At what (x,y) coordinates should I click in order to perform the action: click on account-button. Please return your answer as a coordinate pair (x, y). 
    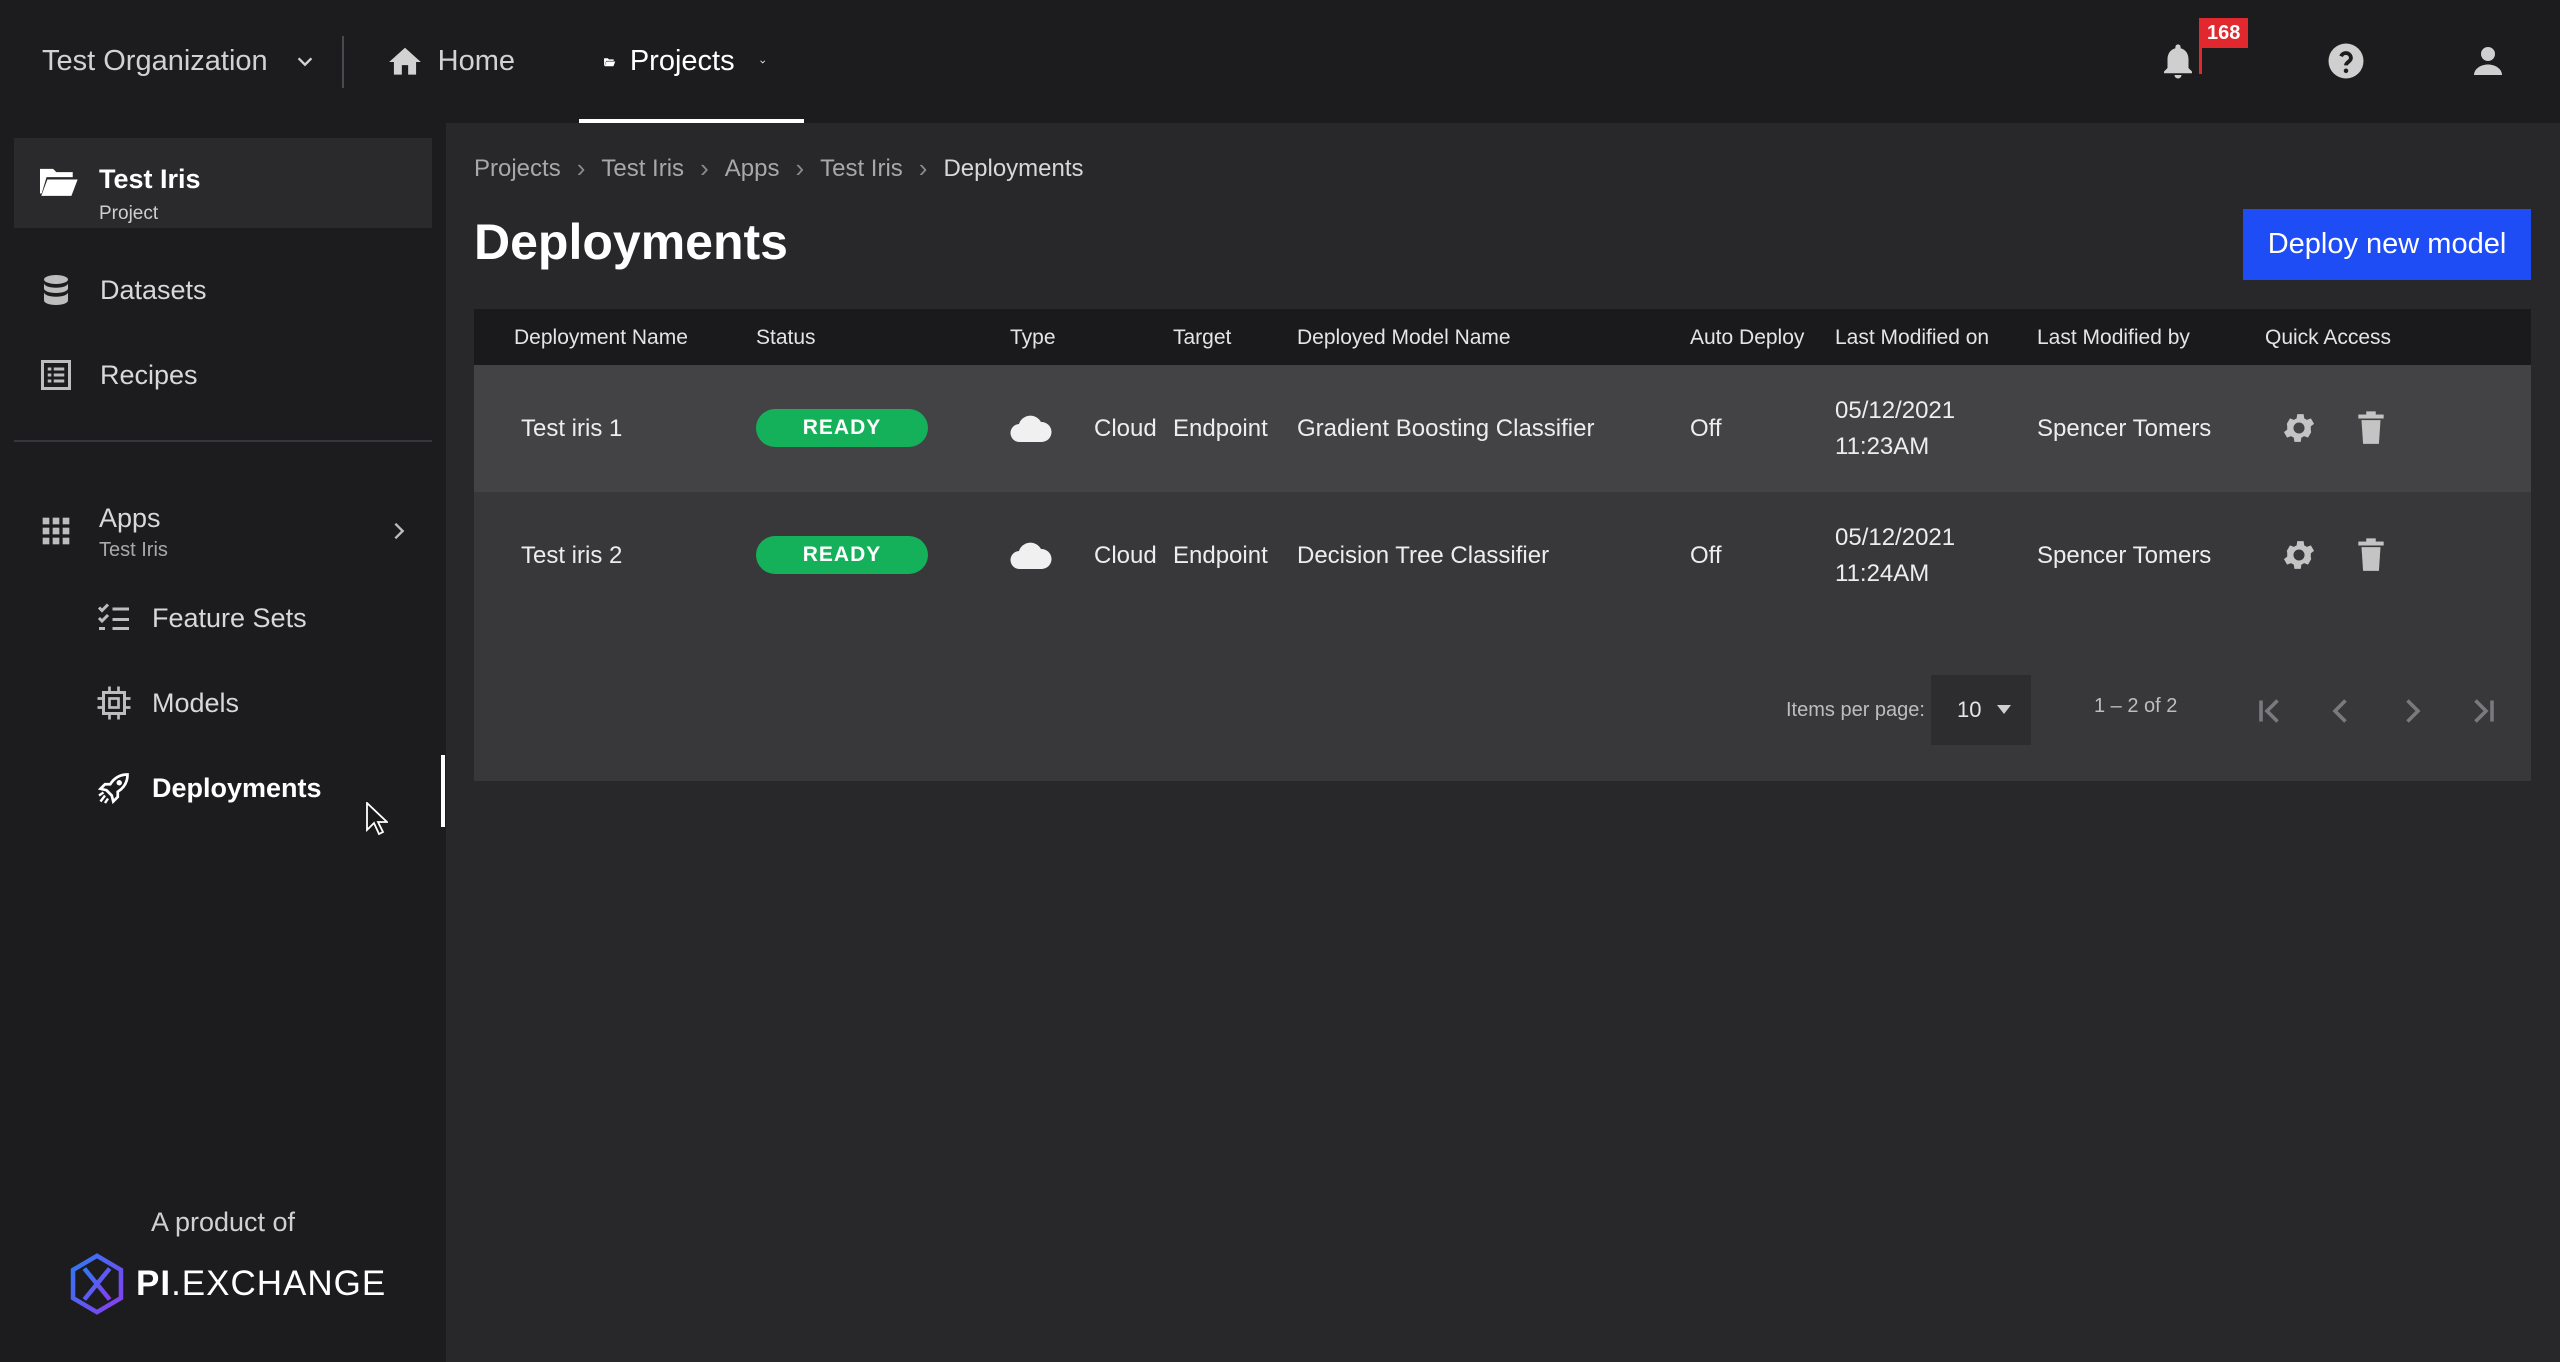
    Looking at the image, I should click on (2488, 61).